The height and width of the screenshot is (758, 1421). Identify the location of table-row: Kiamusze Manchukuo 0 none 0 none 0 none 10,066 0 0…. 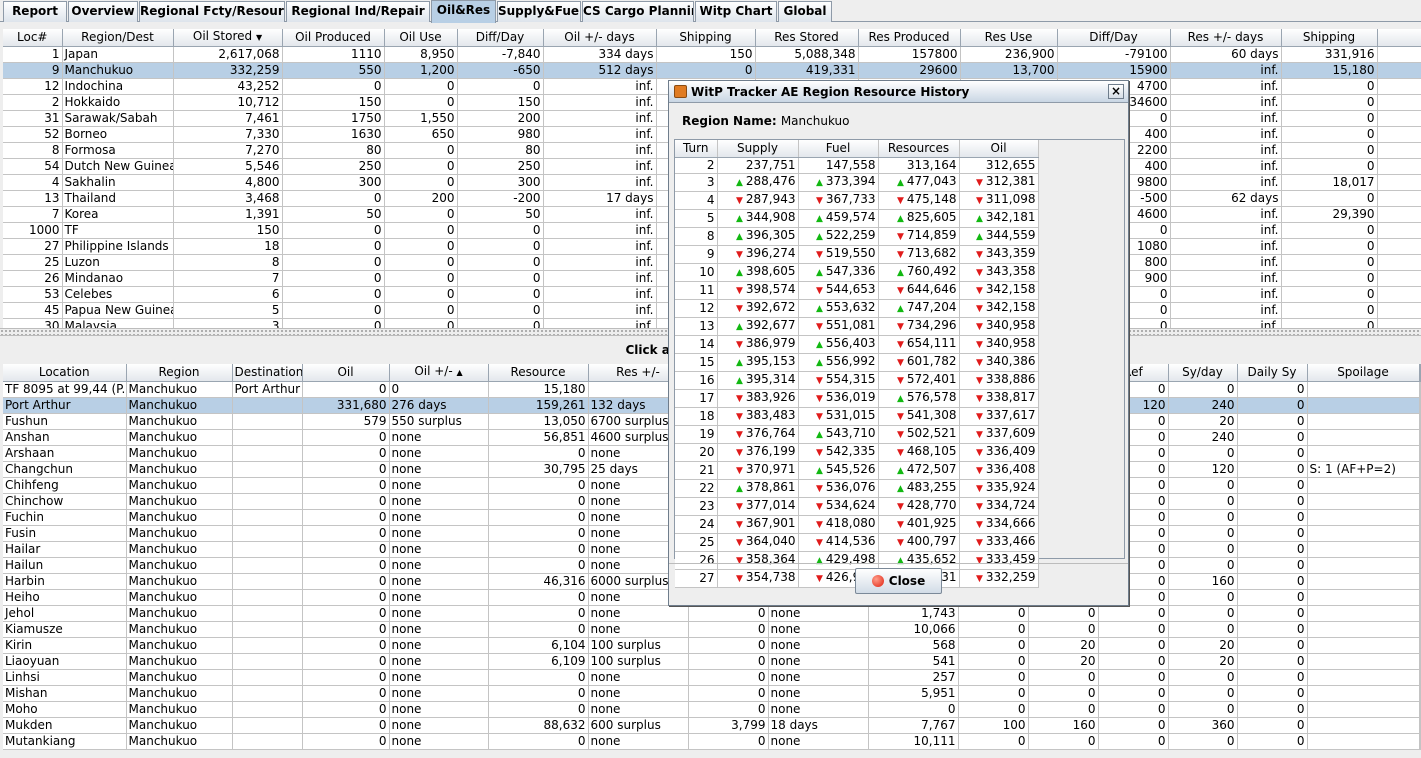
(712, 629).